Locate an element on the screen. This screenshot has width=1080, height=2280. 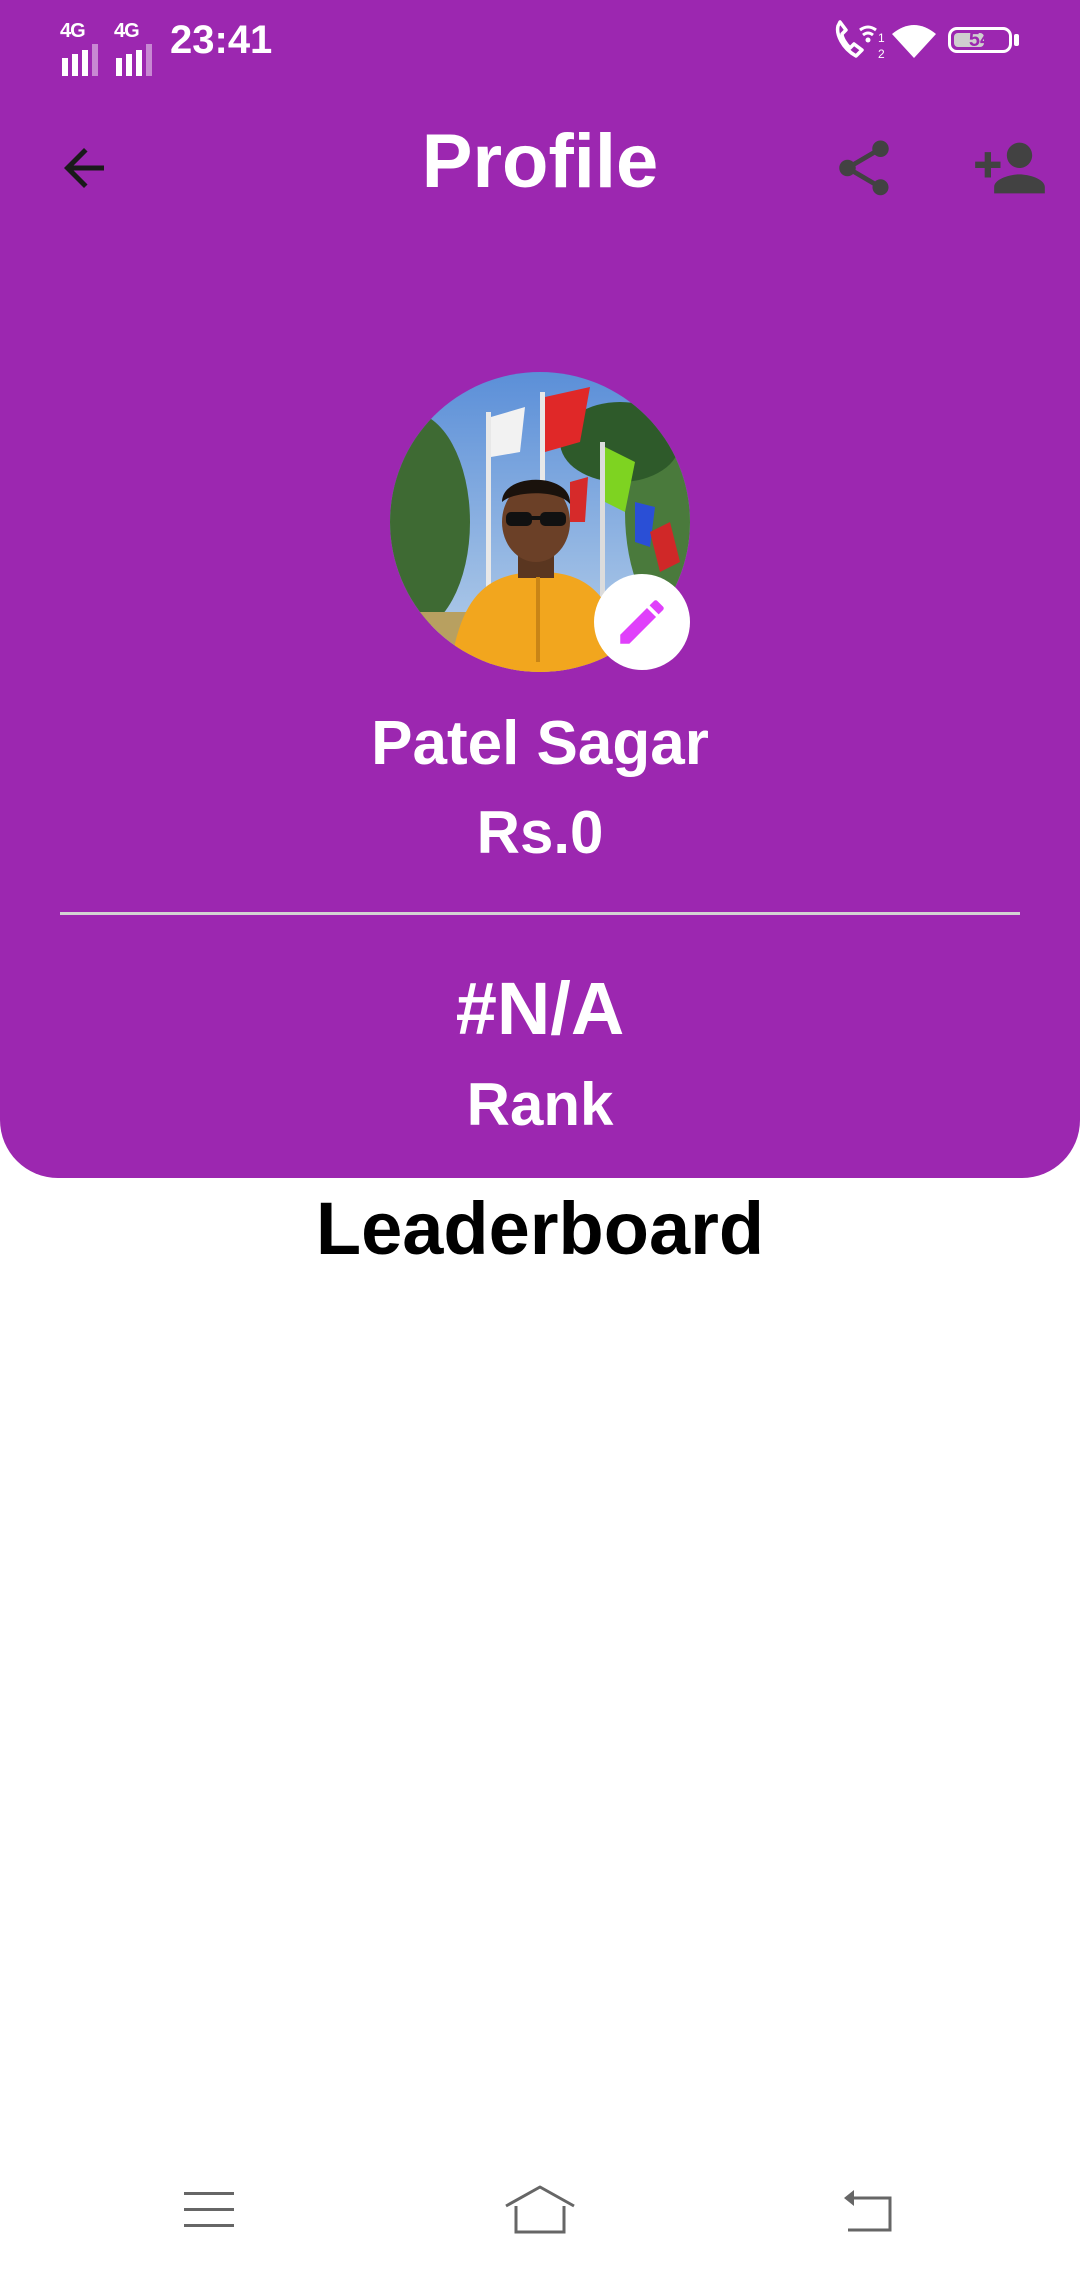
share-button is located at coordinates (864, 168).